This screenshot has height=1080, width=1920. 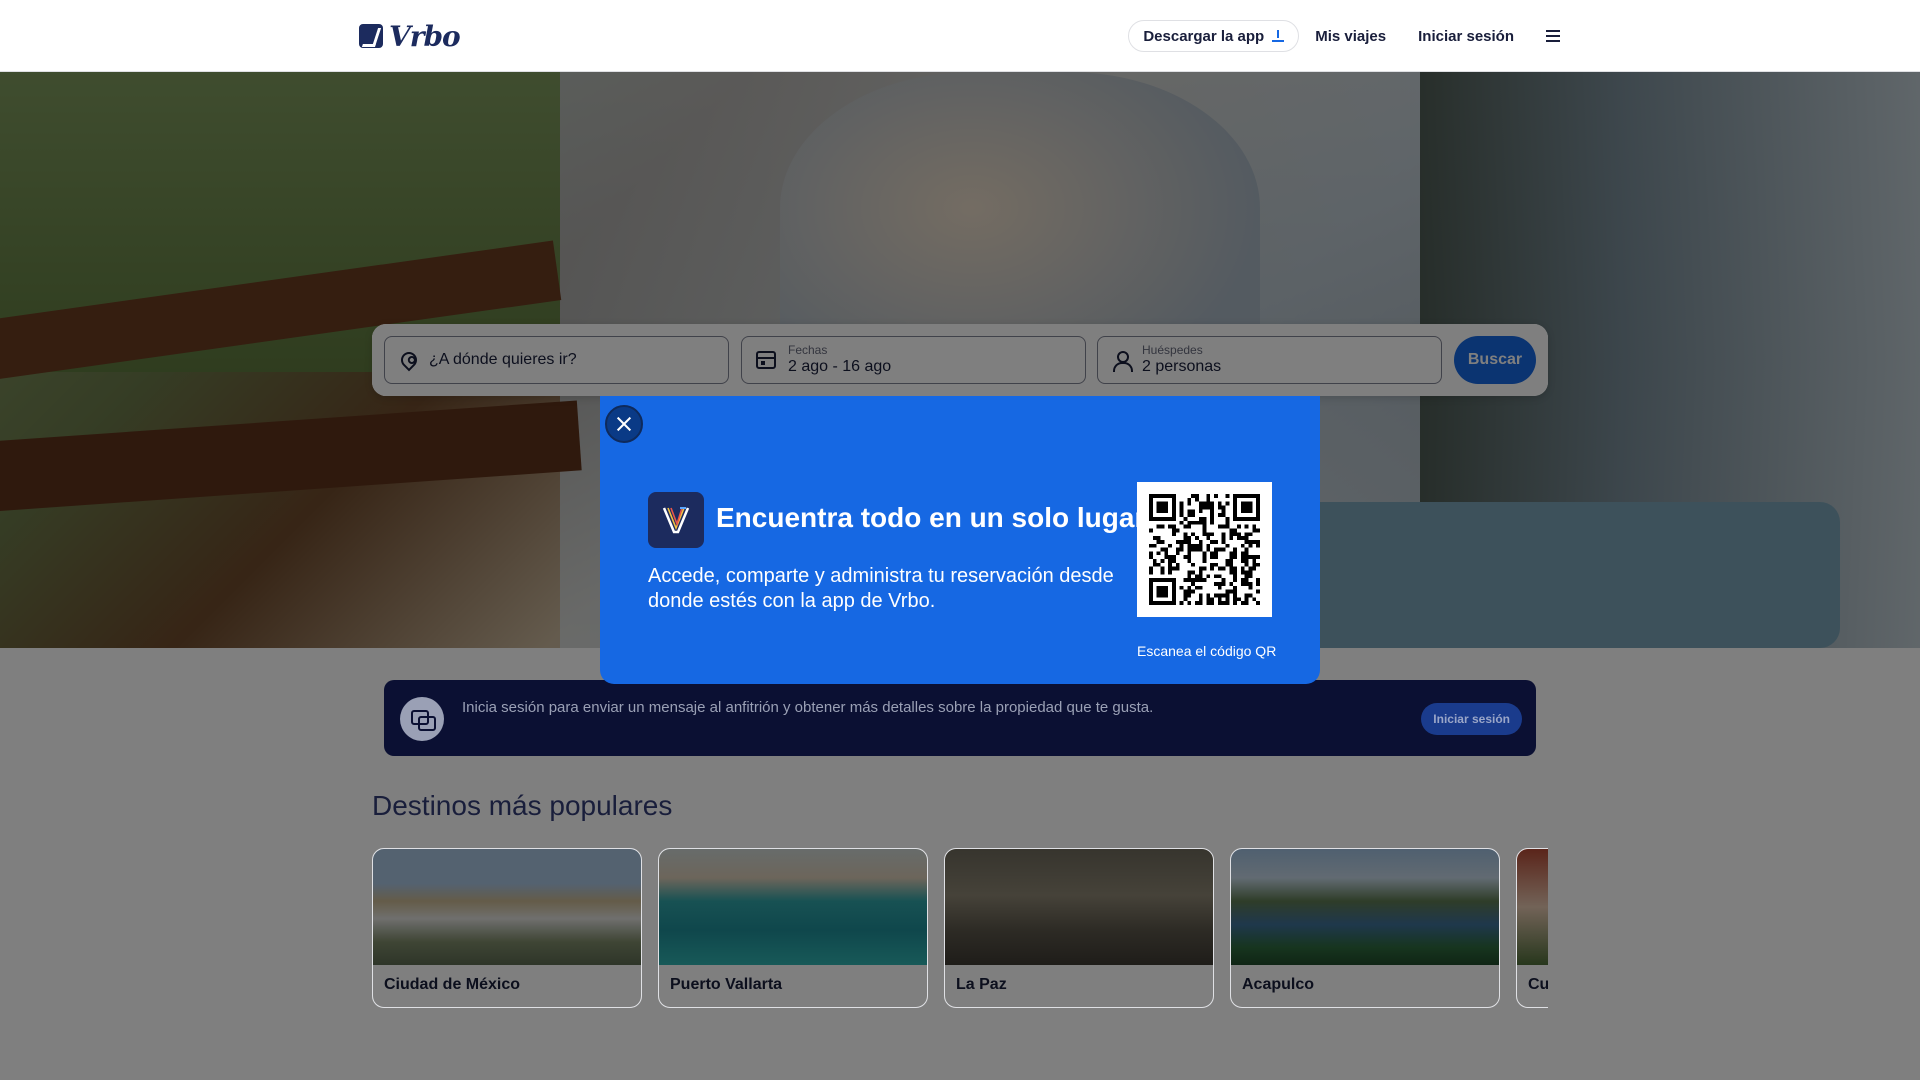 What do you see at coordinates (422, 719) in the screenshot?
I see `chat-icon` at bounding box center [422, 719].